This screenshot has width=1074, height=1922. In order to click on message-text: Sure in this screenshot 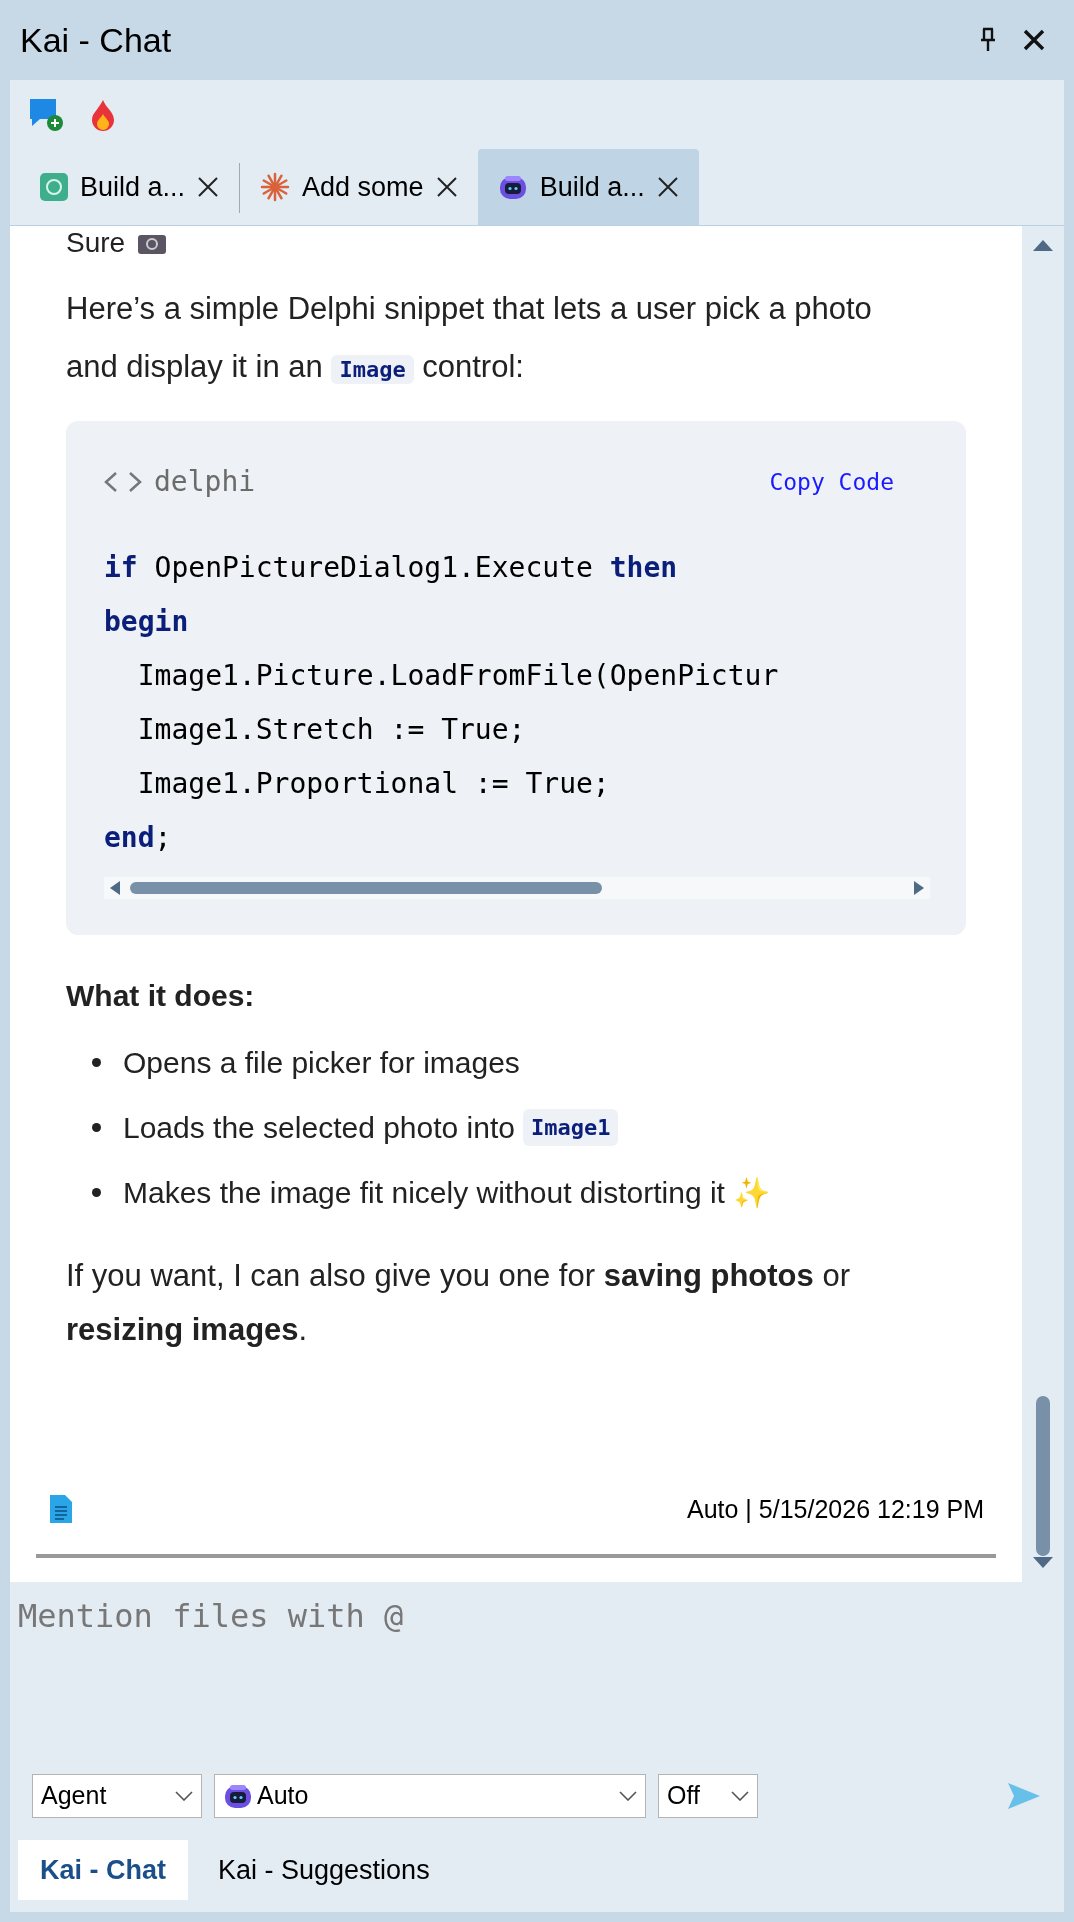, I will do `click(96, 243)`.